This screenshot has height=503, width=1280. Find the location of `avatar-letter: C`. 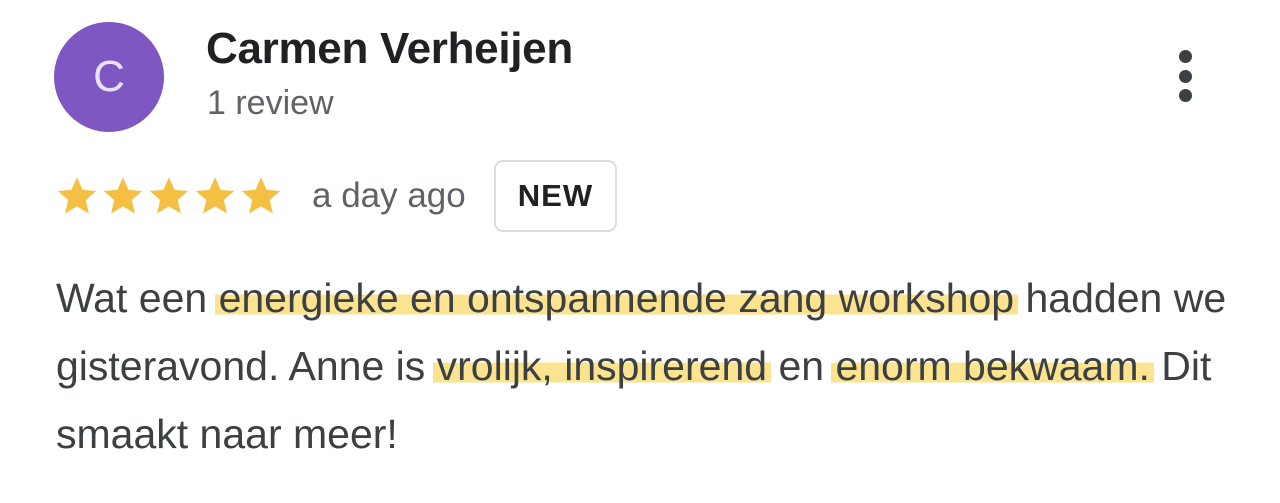

avatar-letter: C is located at coordinates (109, 76).